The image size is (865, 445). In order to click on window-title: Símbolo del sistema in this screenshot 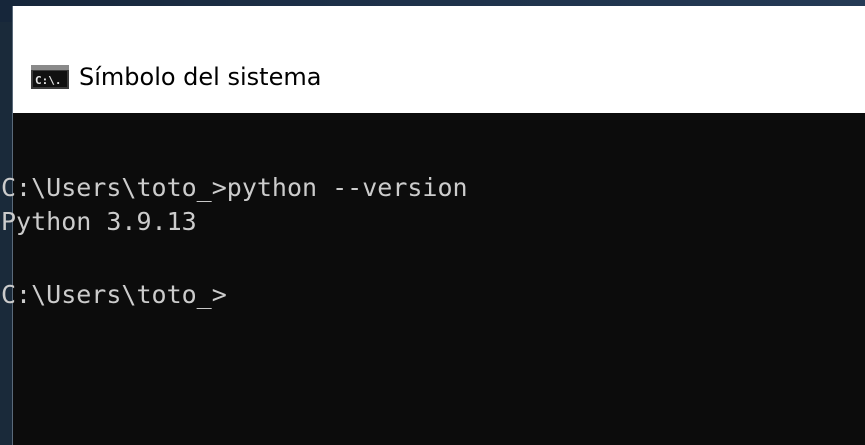, I will do `click(200, 77)`.